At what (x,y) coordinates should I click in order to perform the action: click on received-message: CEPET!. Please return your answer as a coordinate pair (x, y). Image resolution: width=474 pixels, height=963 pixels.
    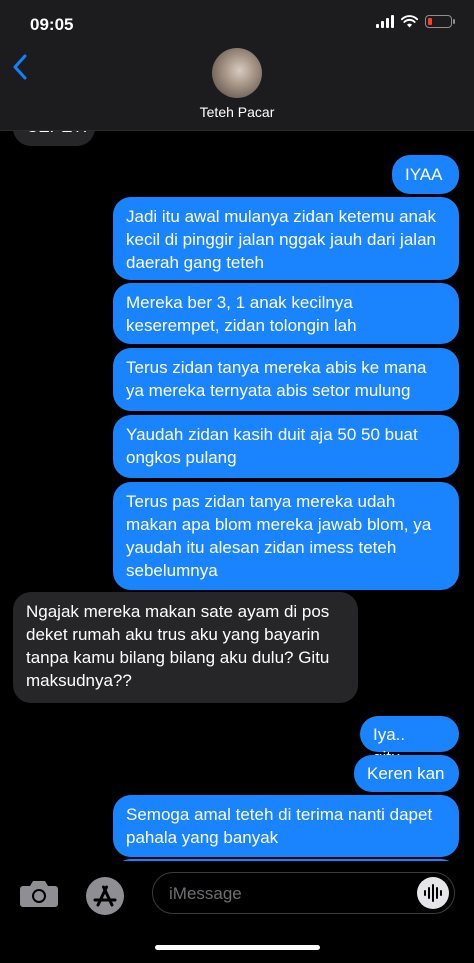
    Looking at the image, I should click on (54, 138).